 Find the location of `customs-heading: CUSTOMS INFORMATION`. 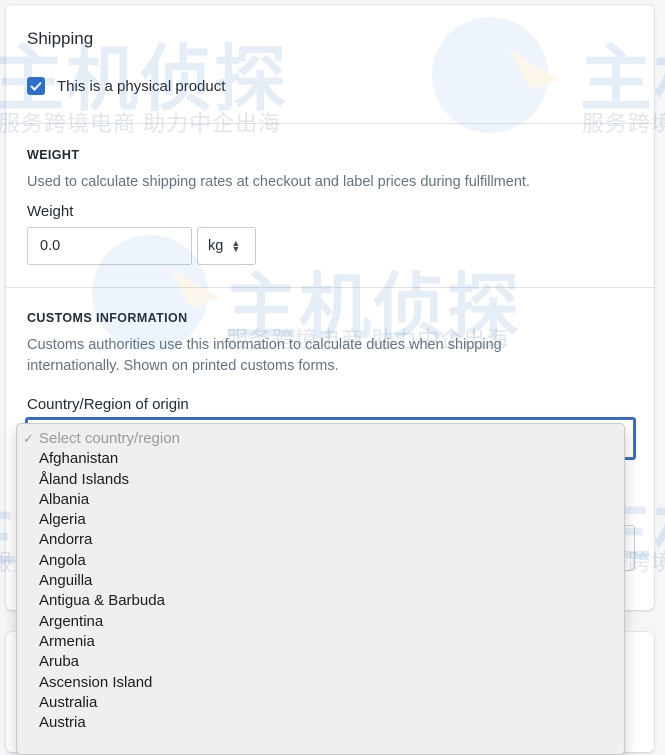

customs-heading: CUSTOMS INFORMATION is located at coordinates (107, 318).